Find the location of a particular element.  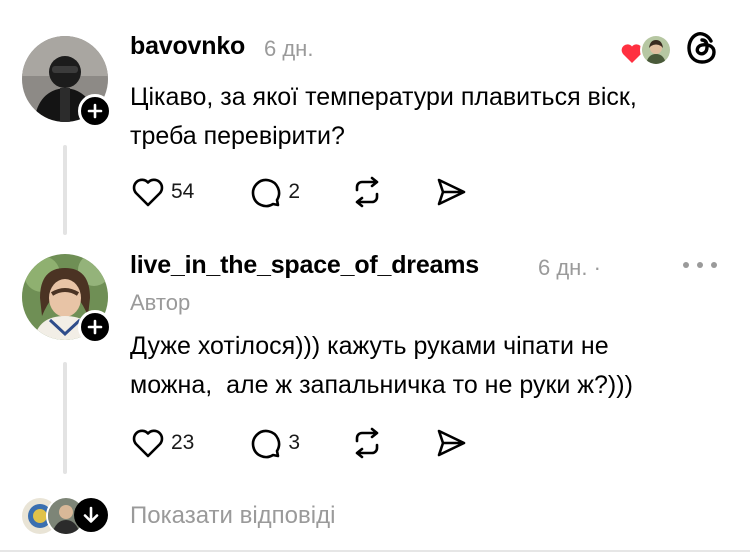

divider is located at coordinates (375, 551).